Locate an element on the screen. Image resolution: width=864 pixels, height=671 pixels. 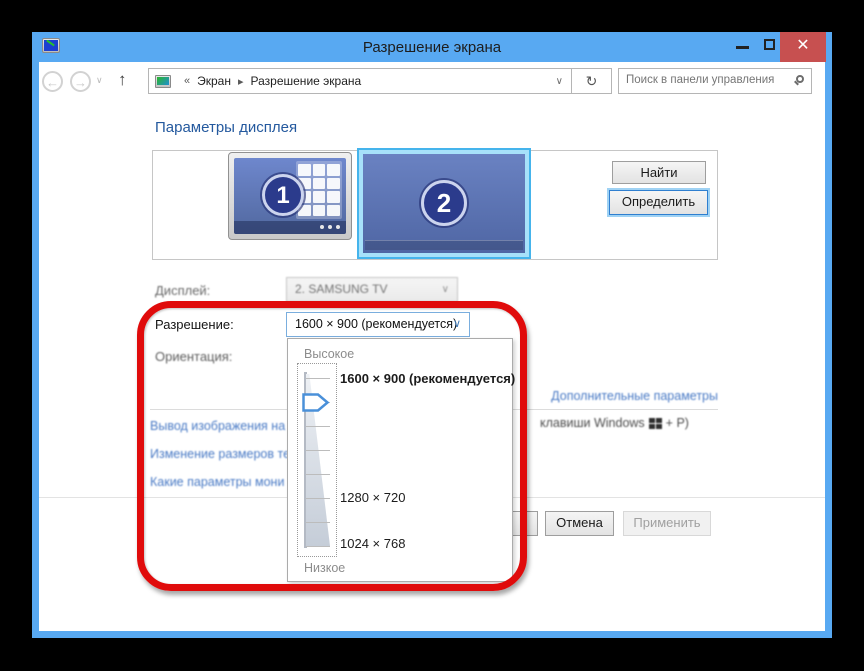
minimize-icon is located at coordinates (742, 47).